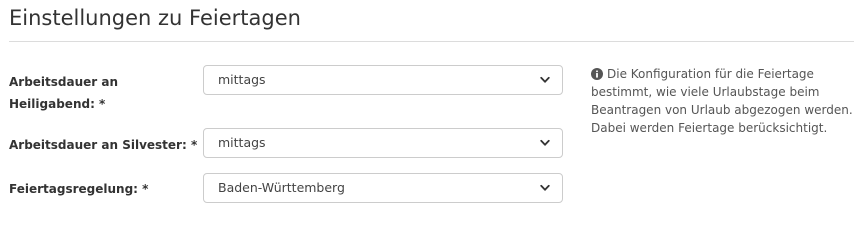  Describe the element at coordinates (64, 93) in the screenshot. I see `christmas-eve-duration-label: Arbeitsdauer an Heiligabend: *` at that location.